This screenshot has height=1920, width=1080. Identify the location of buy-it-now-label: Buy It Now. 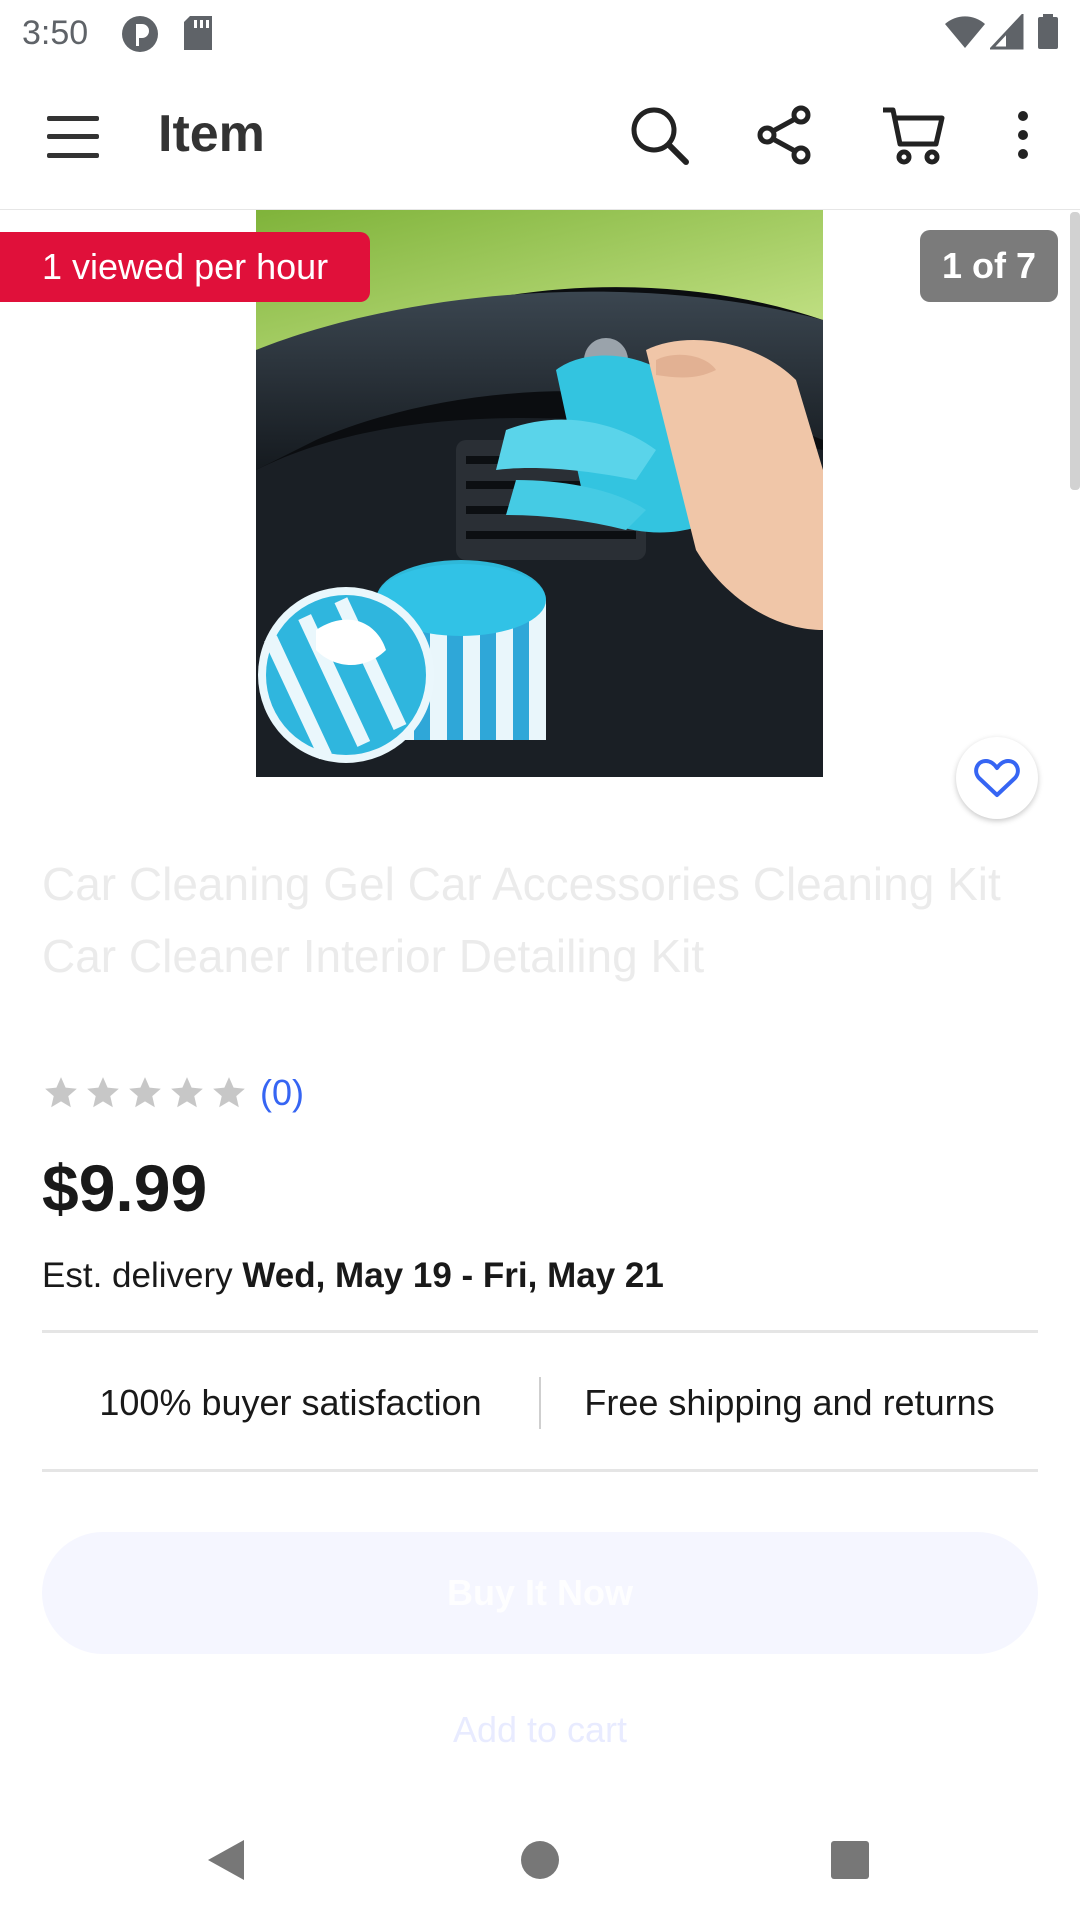
(540, 1592).